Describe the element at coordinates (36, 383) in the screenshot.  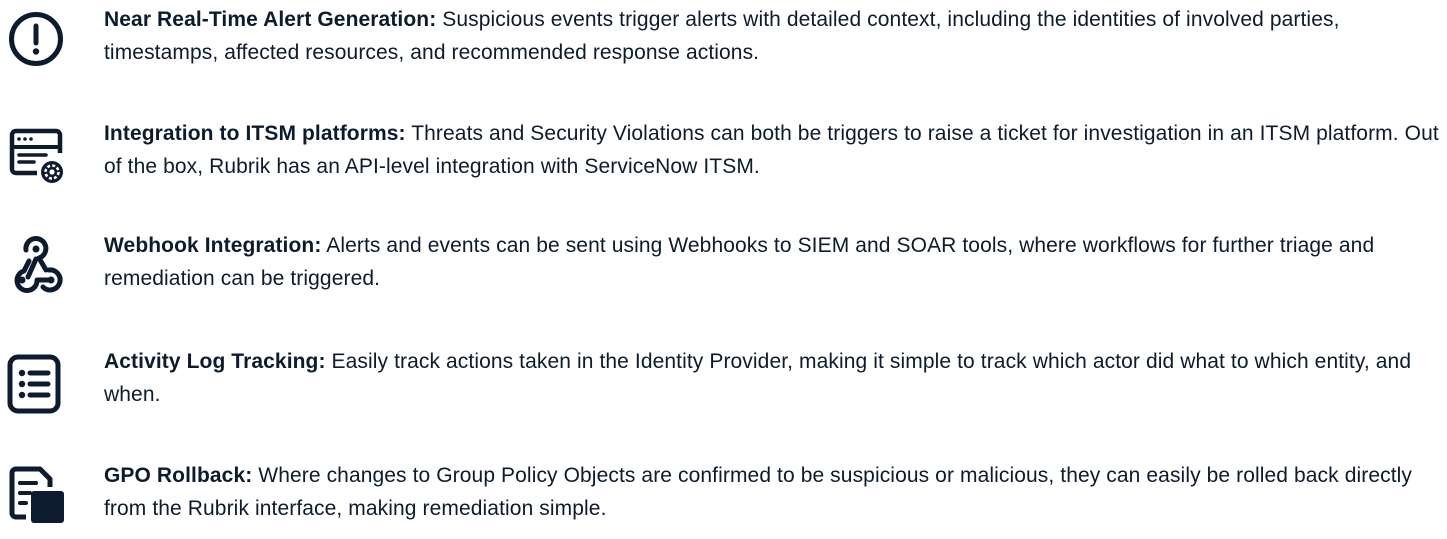
I see `checklist-icon` at that location.